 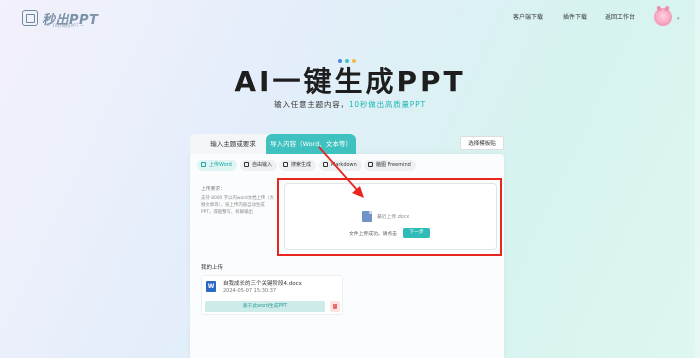 I want to click on delete-icon, so click(x=335, y=306).